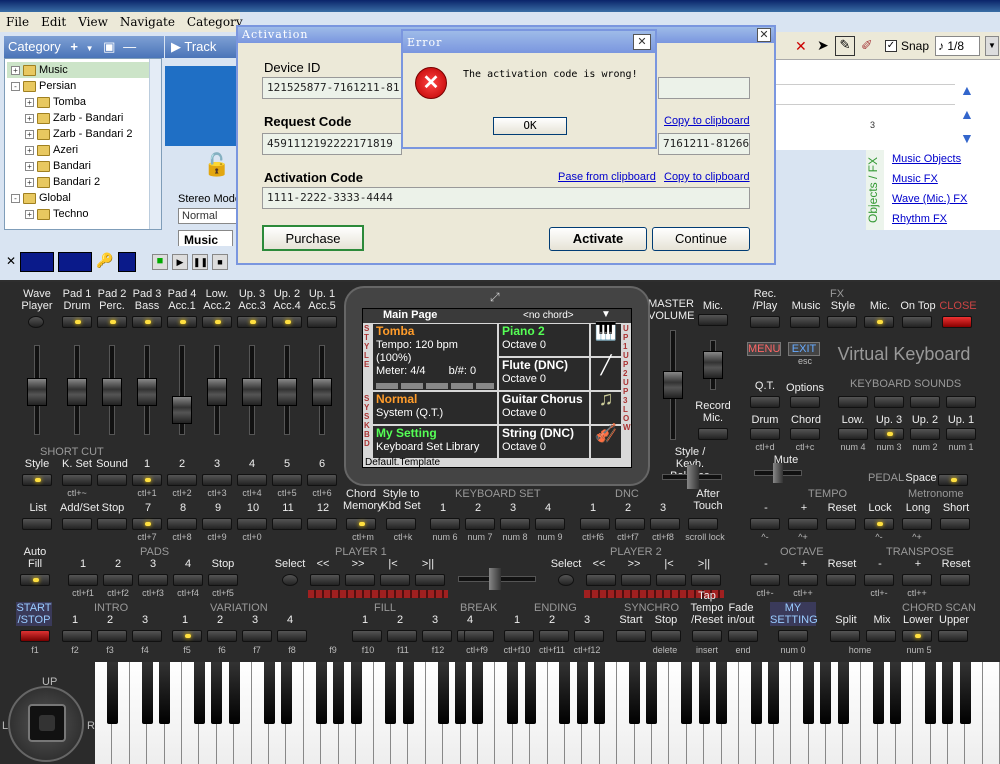 The width and height of the screenshot is (1000, 764). I want to click on stereo-mode-select: Normal, so click(208, 216).